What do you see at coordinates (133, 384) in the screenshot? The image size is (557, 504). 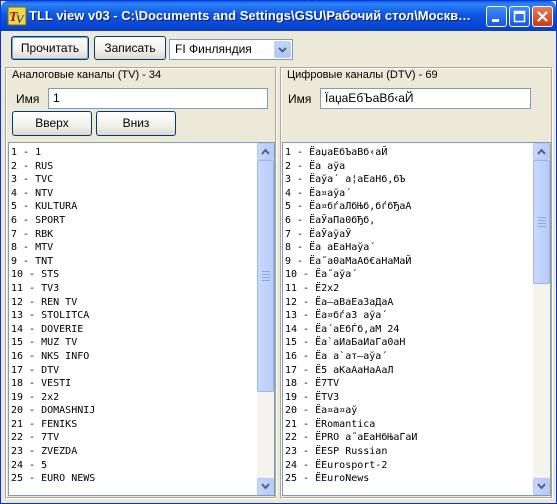 I see `list-item: 18 - VESTI` at bounding box center [133, 384].